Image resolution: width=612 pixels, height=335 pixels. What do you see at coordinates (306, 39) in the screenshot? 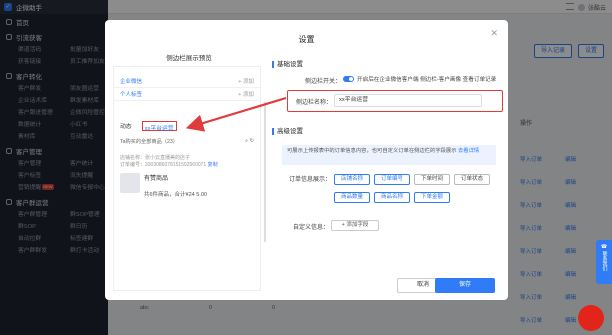
I see `dialog-title: 设置` at bounding box center [306, 39].